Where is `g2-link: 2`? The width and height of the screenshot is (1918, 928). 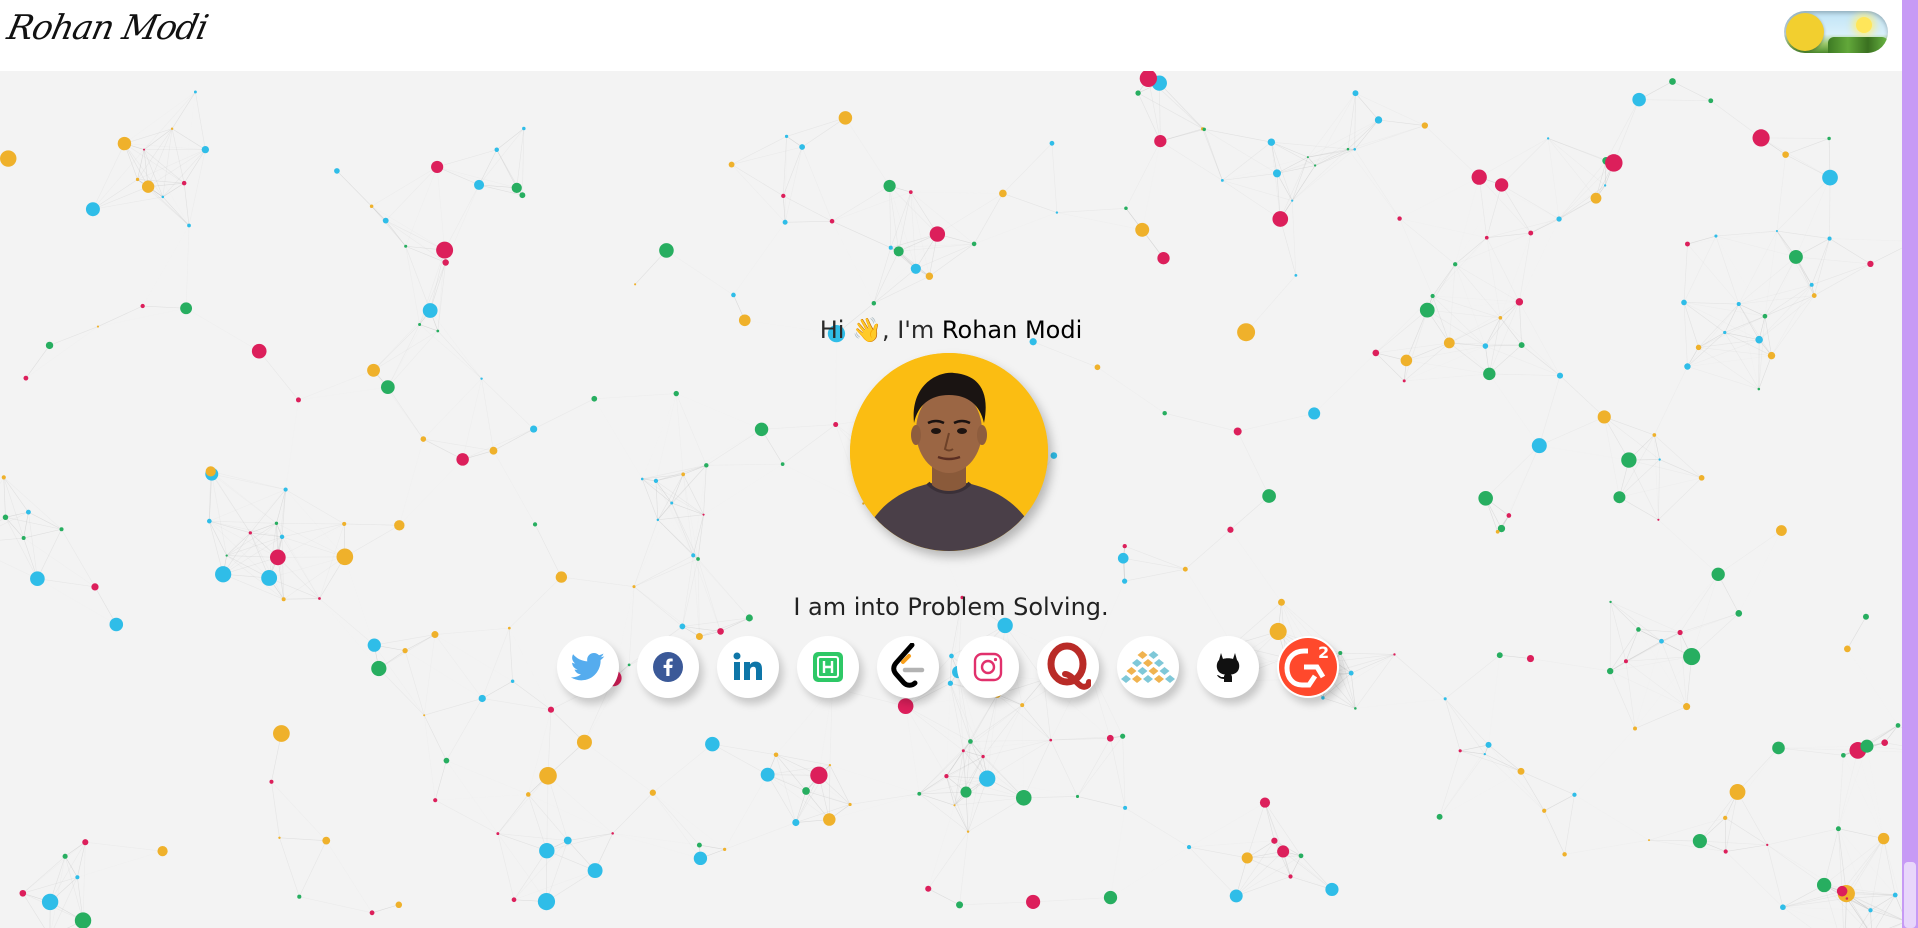
g2-link: 2 is located at coordinates (1308, 667).